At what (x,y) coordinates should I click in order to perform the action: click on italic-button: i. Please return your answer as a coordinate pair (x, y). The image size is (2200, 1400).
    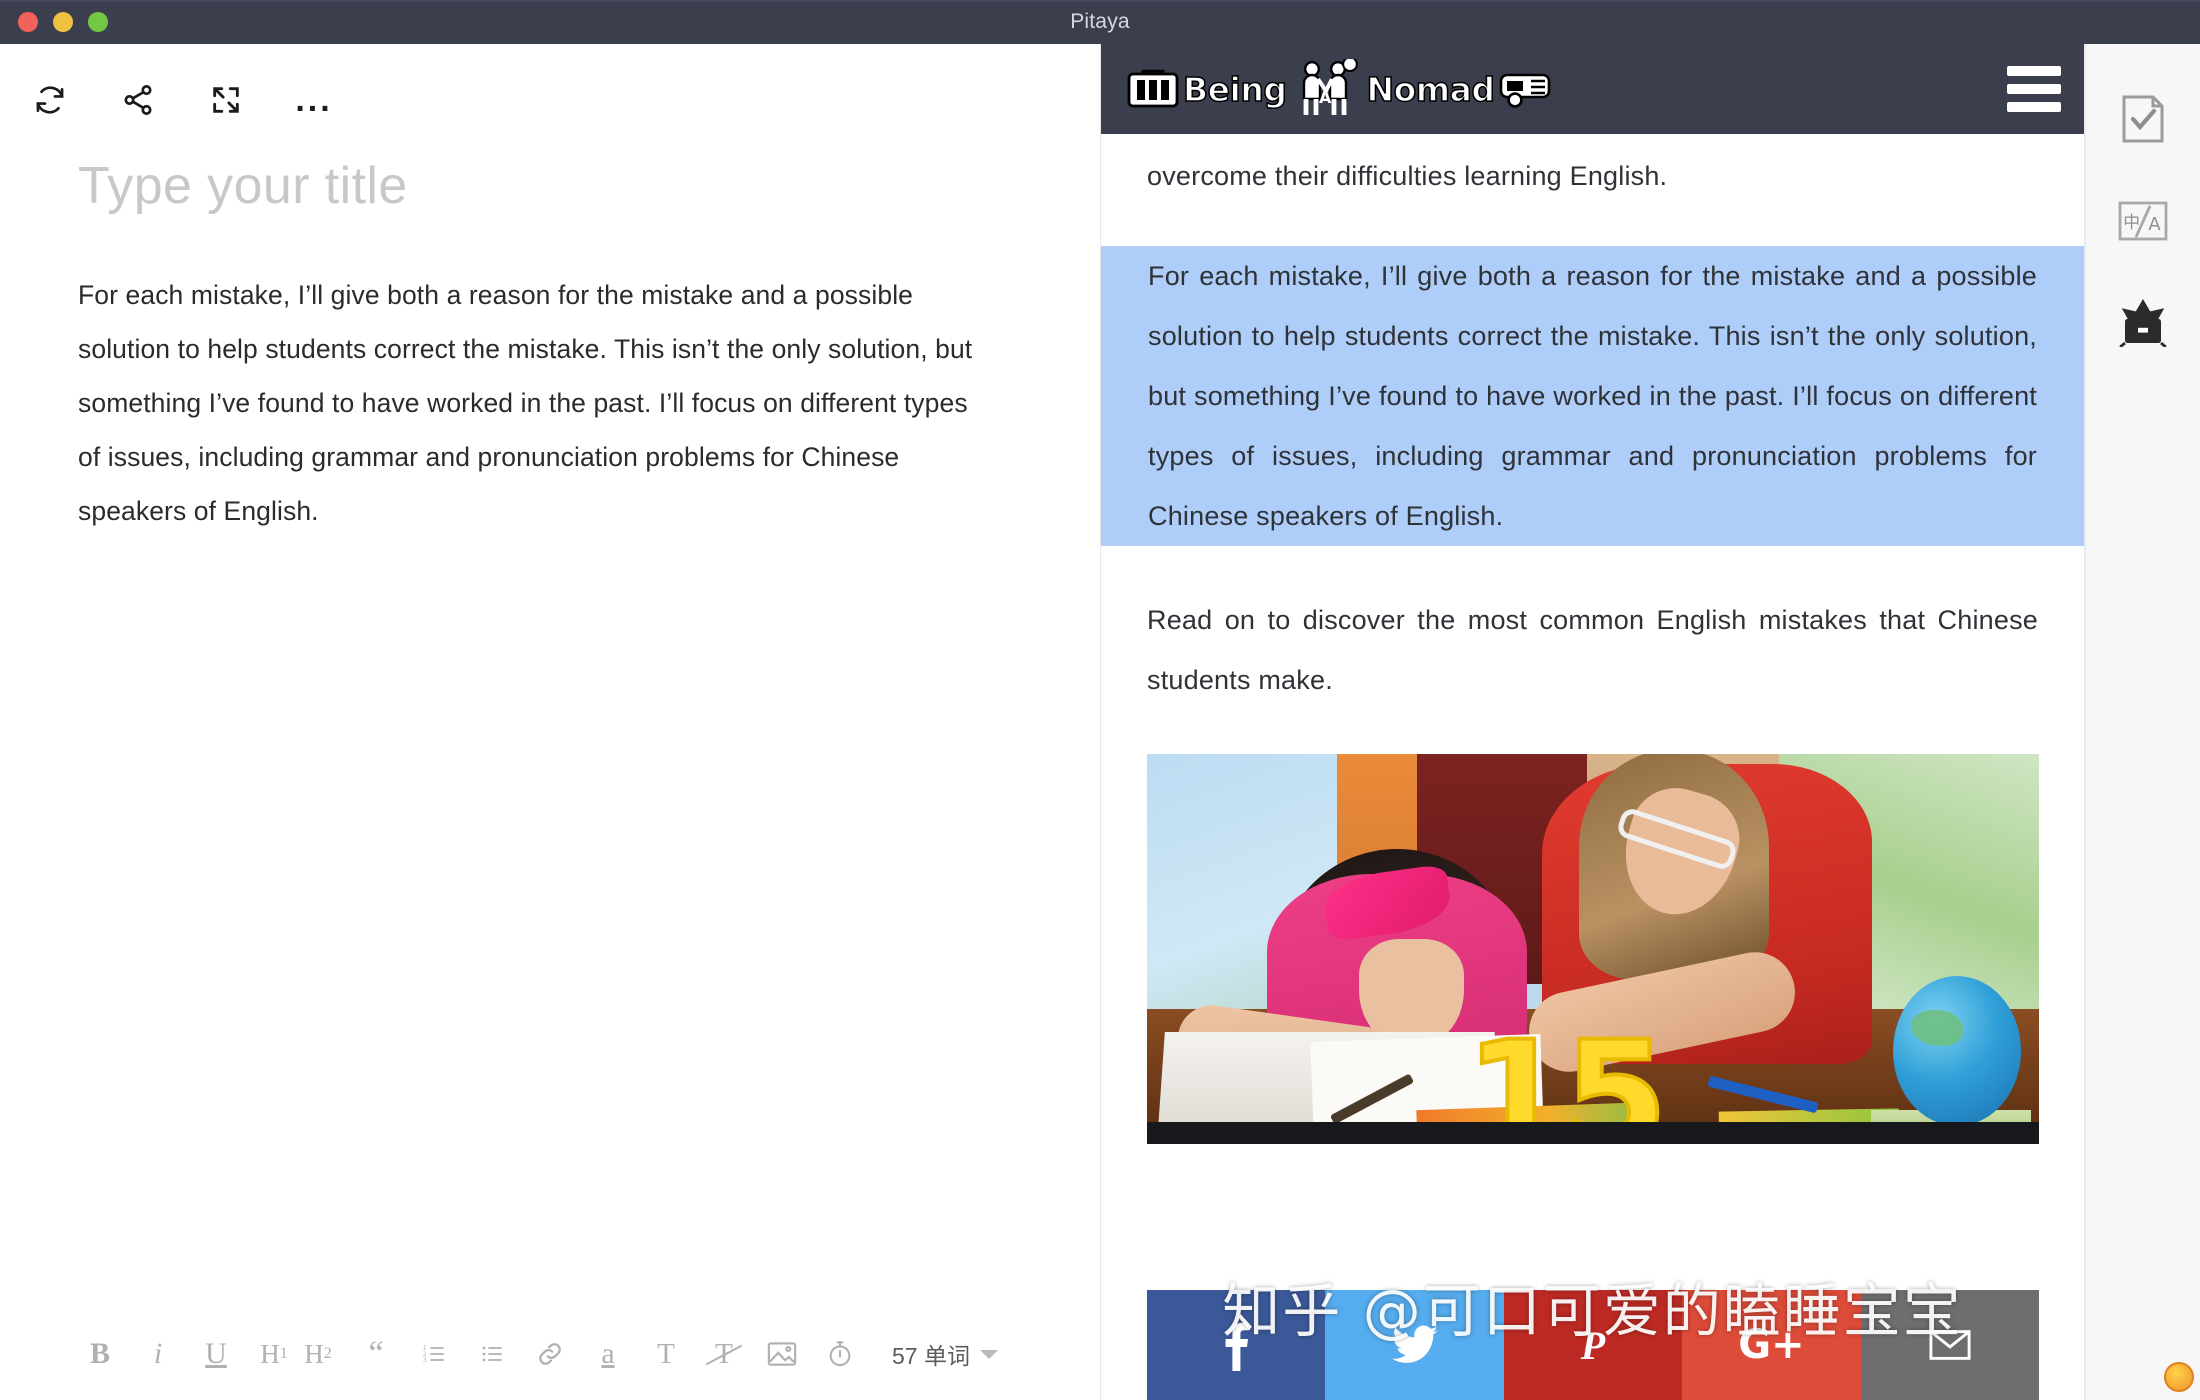
    Looking at the image, I should click on (158, 1354).